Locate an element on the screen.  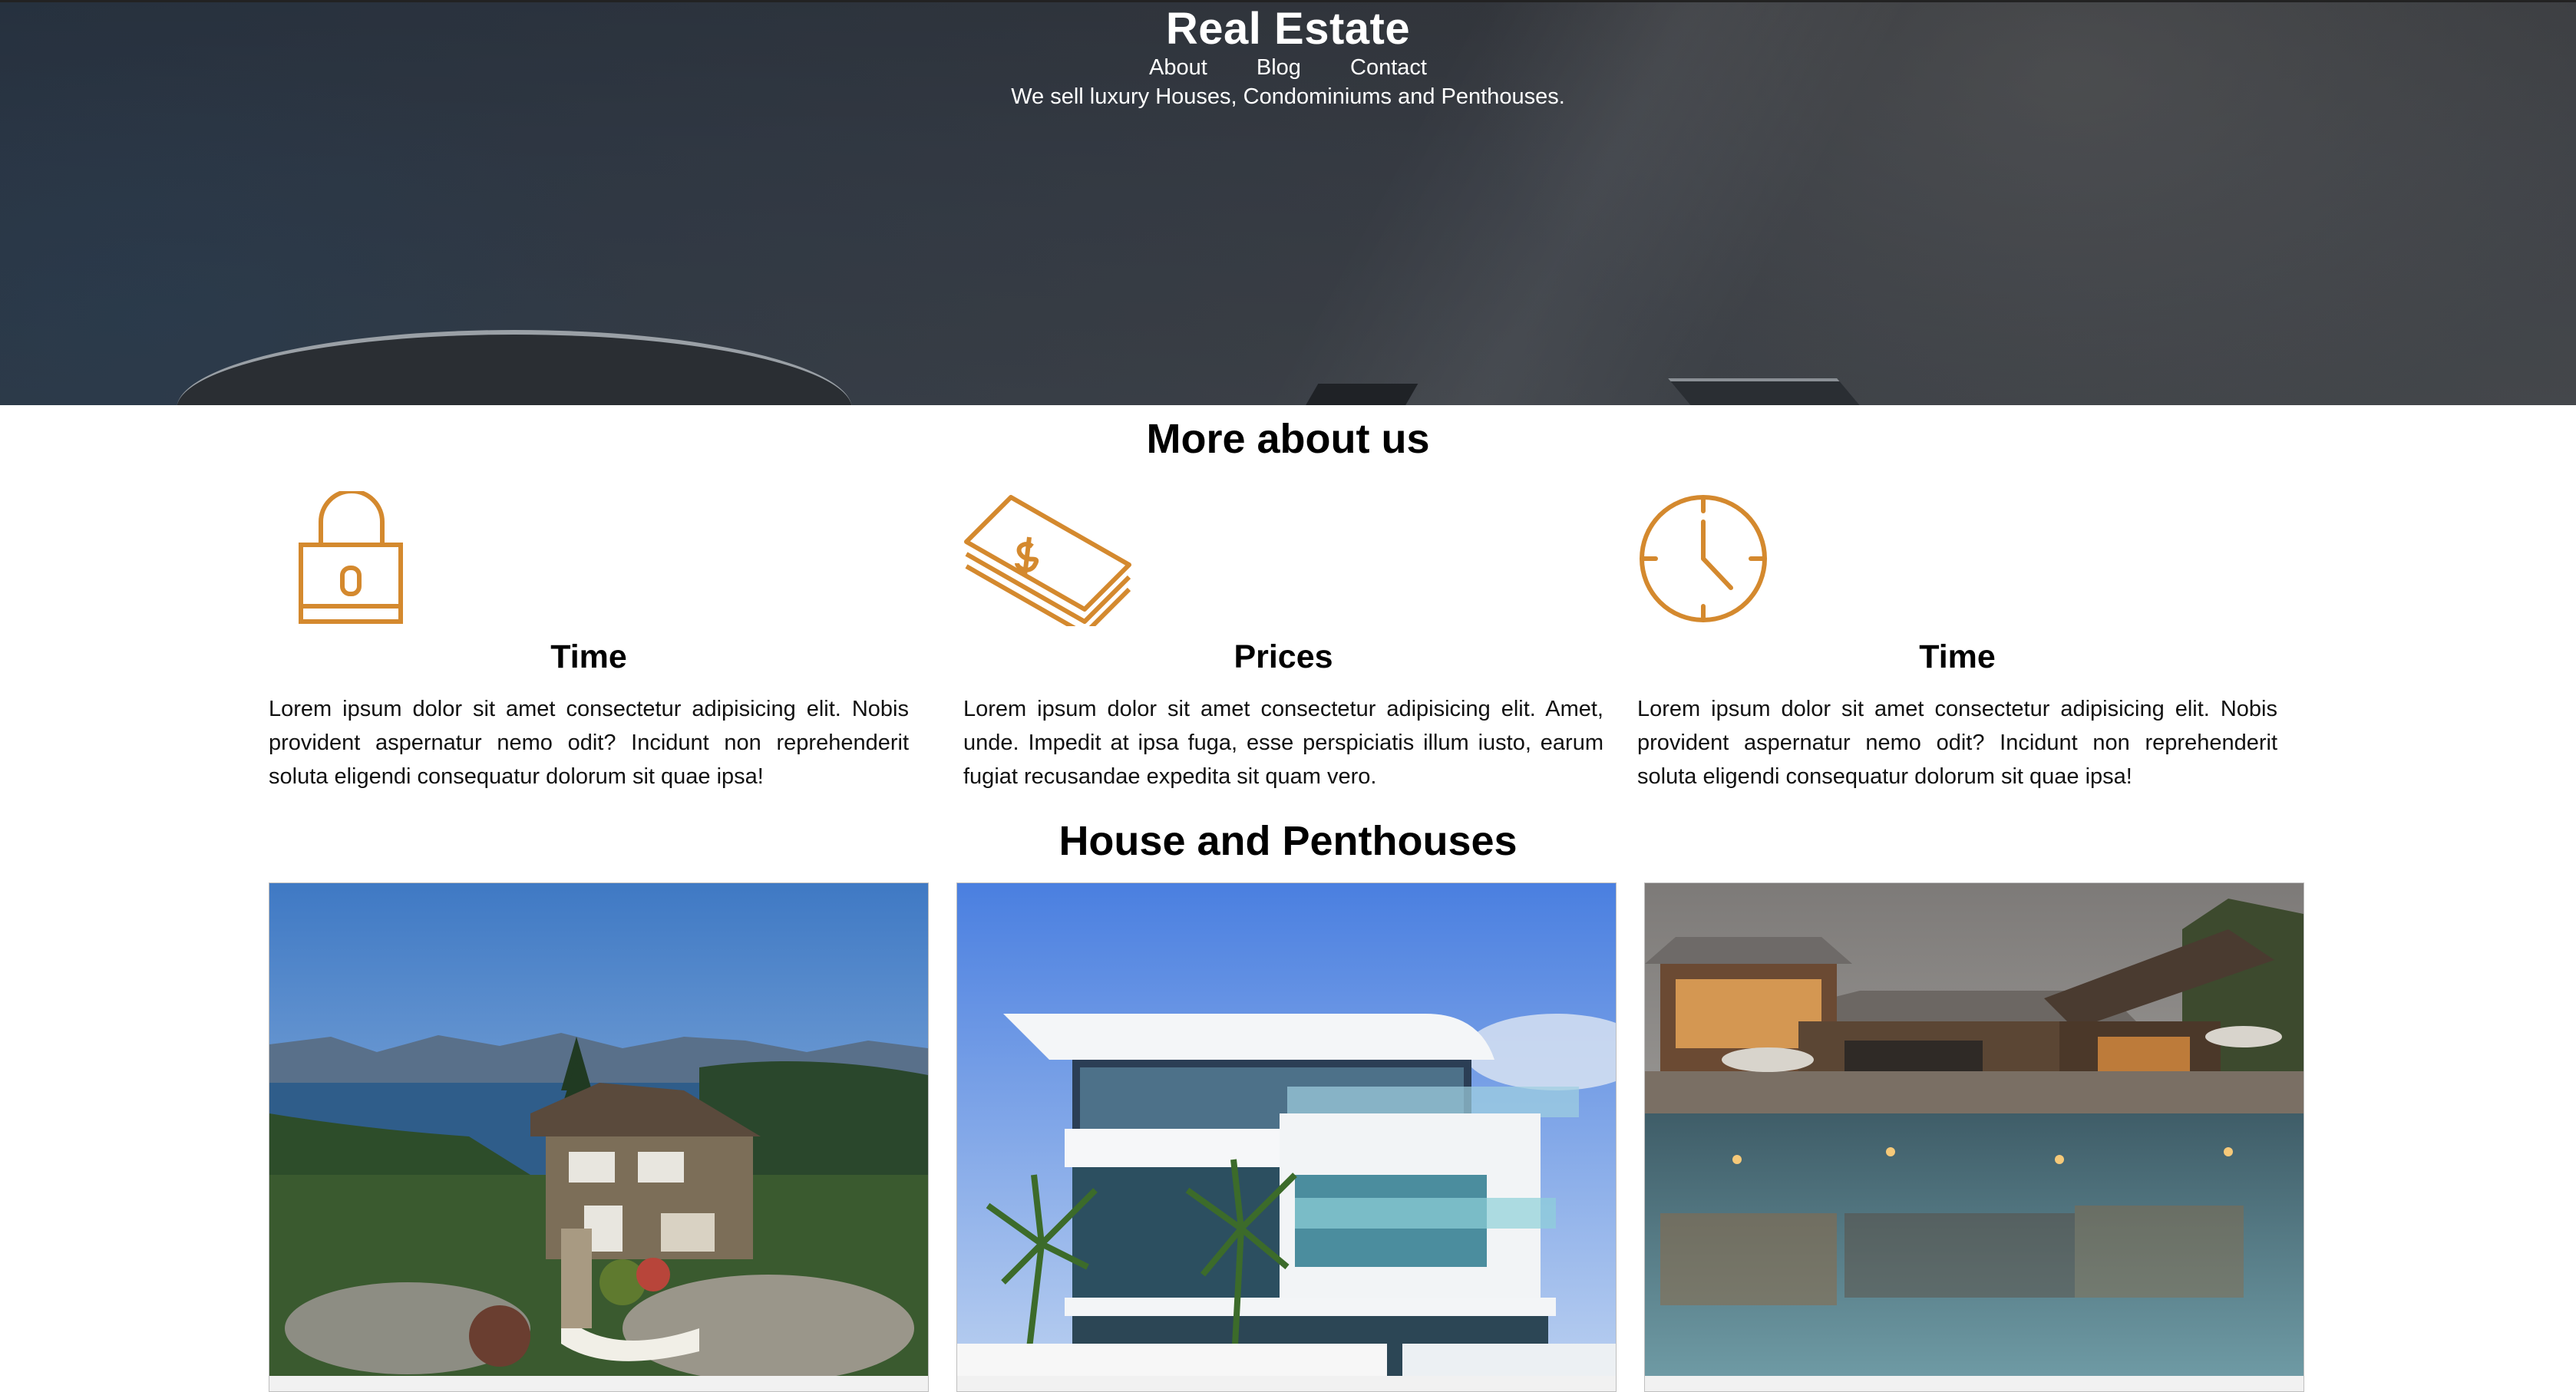
main-nav: About Blog Contact is located at coordinates (1288, 68).